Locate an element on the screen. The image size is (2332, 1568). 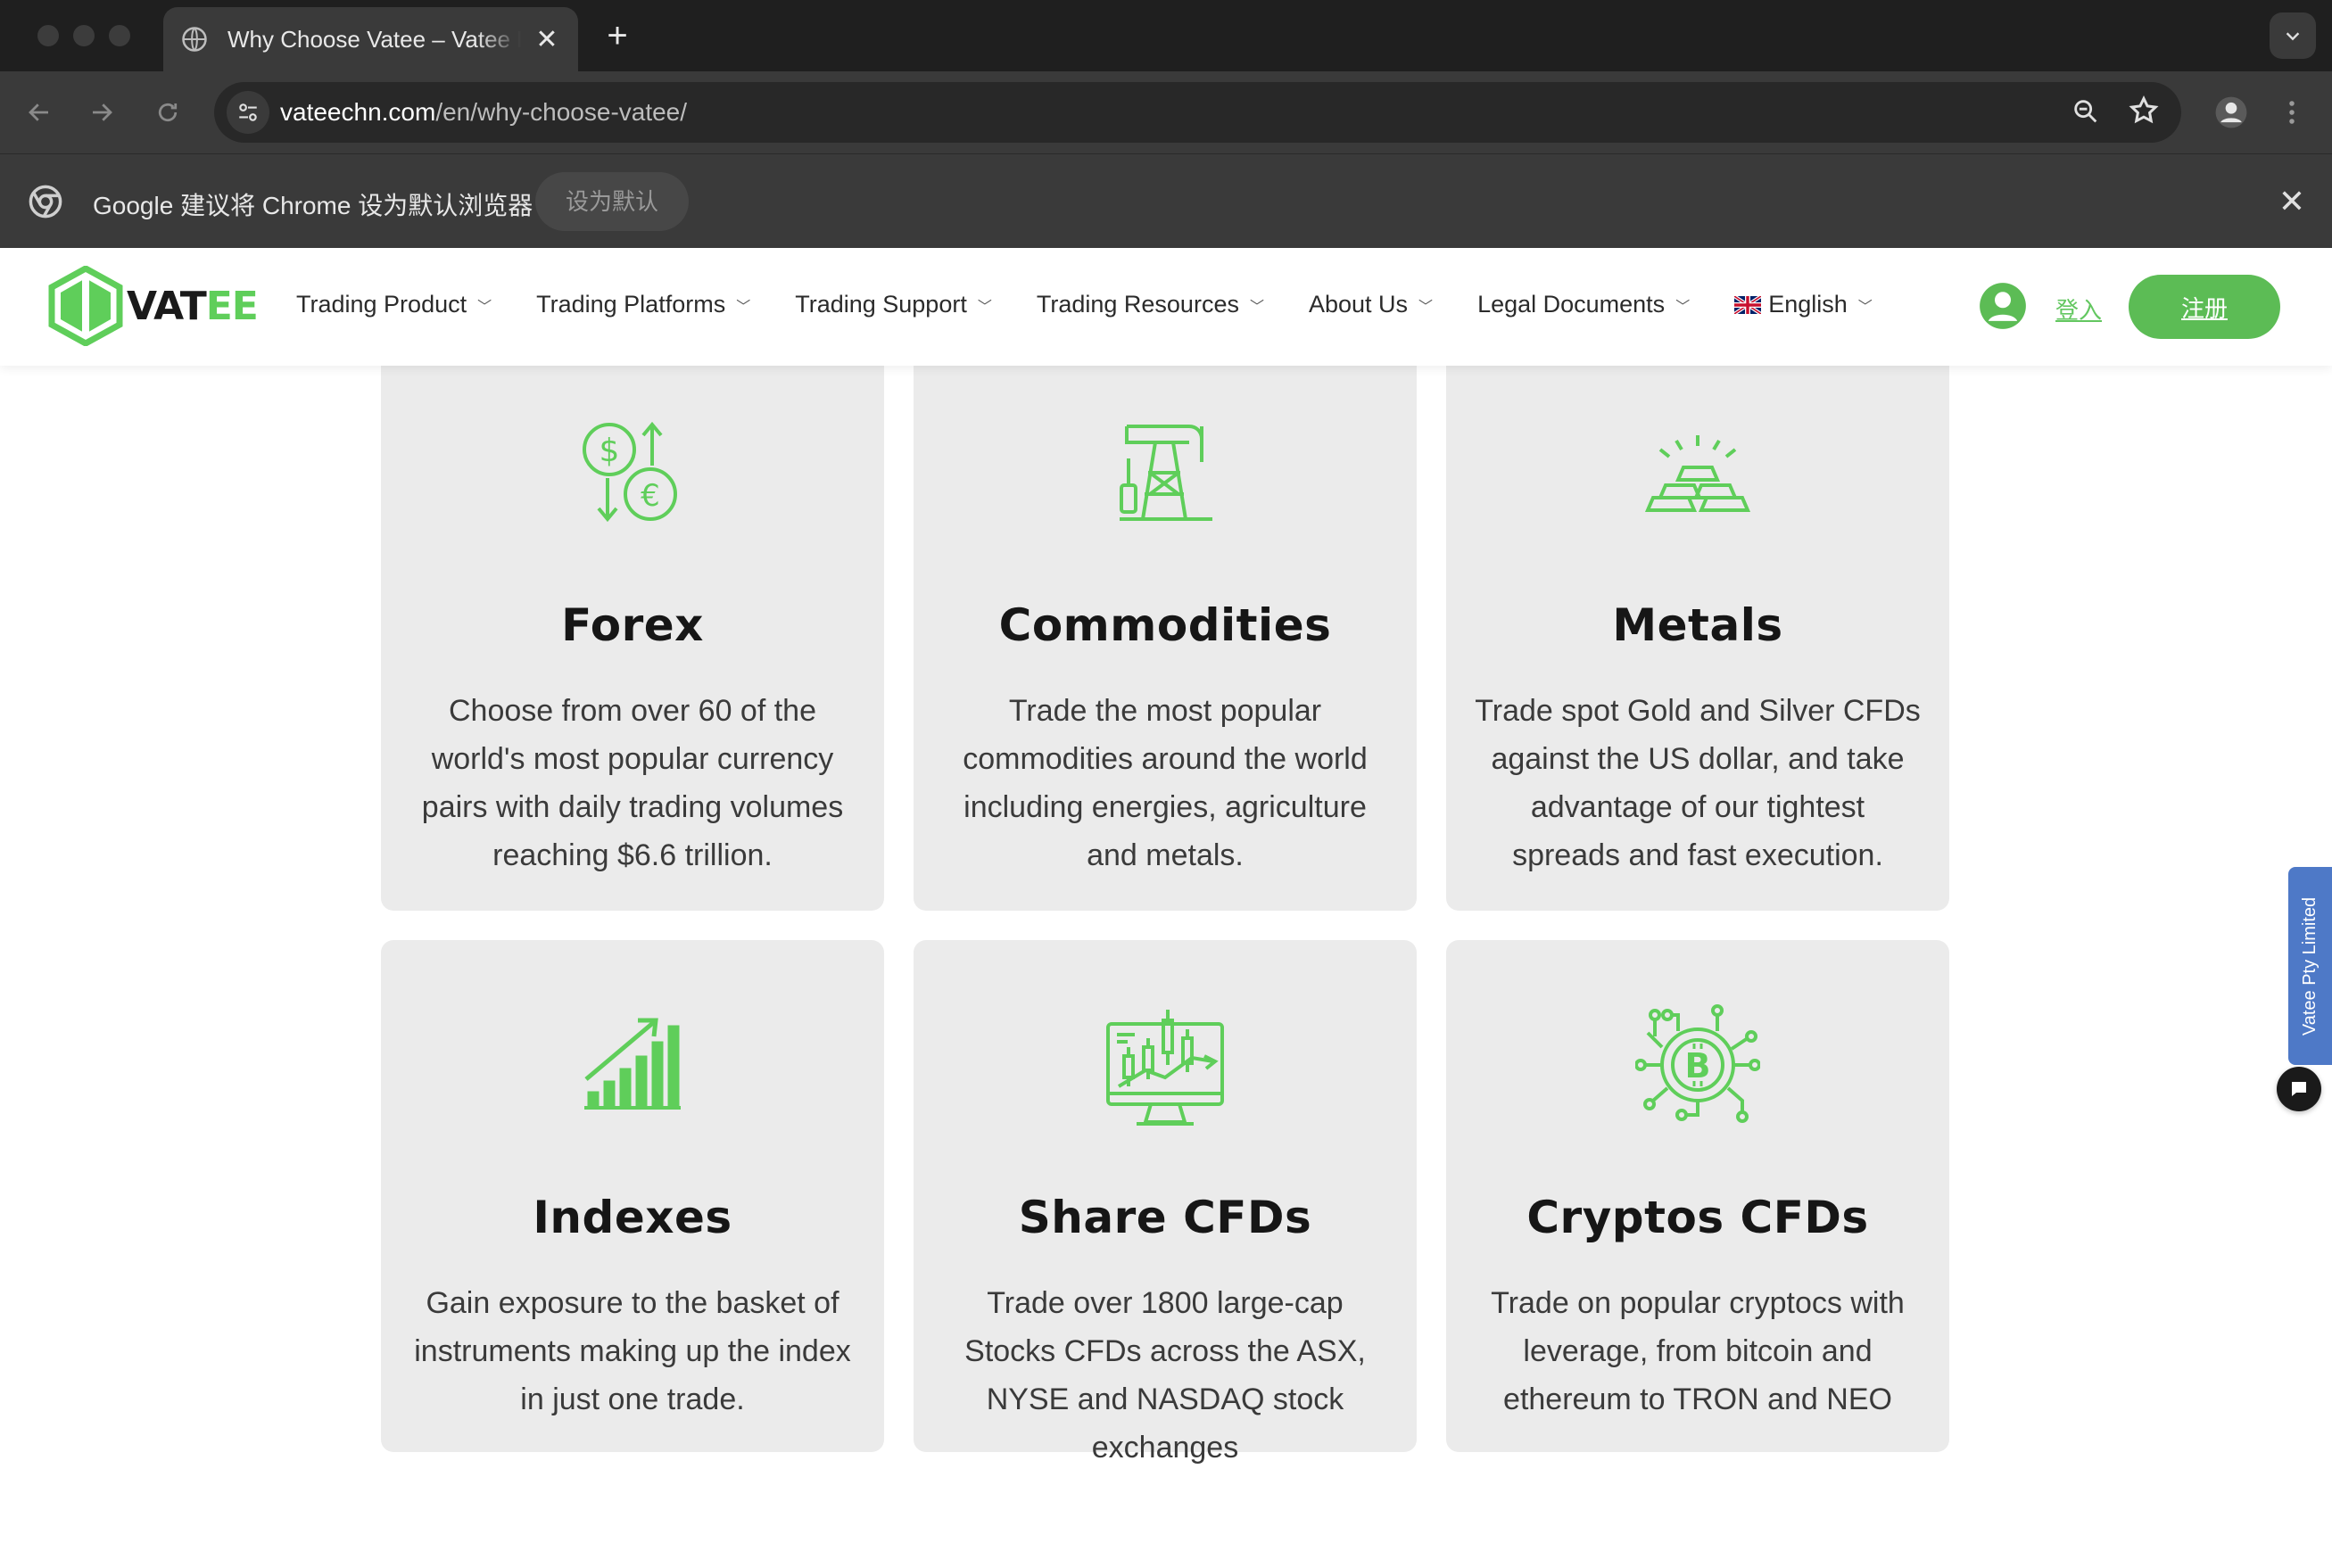
tab-close-icon: ✕ is located at coordinates (546, 39).